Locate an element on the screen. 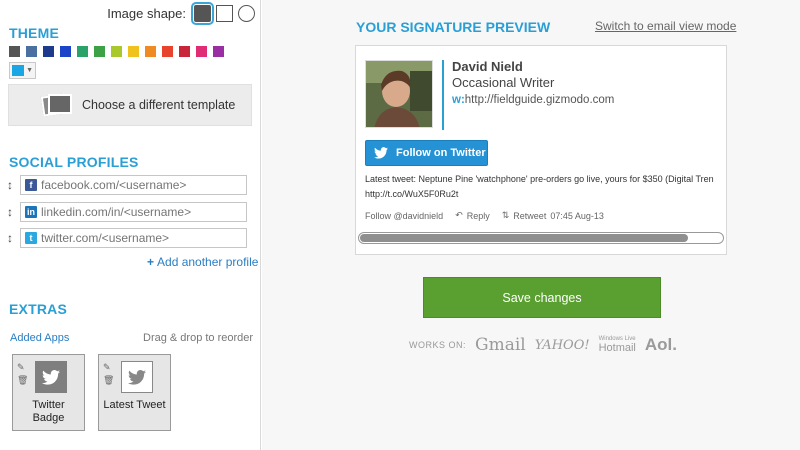  extras-heading: EXTRAS is located at coordinates (38, 309).